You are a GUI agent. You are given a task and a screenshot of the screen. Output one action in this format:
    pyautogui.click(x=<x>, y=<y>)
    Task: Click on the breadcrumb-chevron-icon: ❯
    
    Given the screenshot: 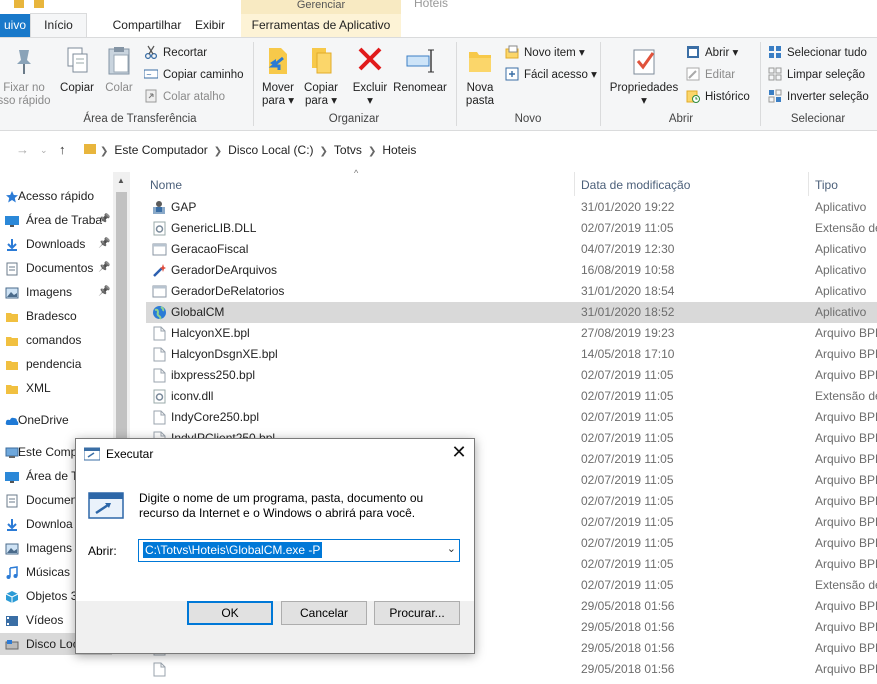 What is the action you would take?
    pyautogui.click(x=372, y=151)
    